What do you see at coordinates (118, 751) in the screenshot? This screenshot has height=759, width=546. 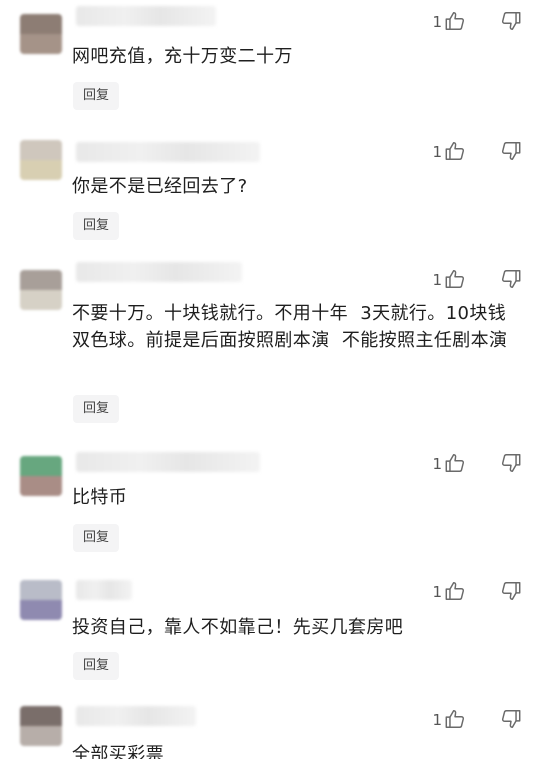 I see `comment-text: 全部买彩票` at bounding box center [118, 751].